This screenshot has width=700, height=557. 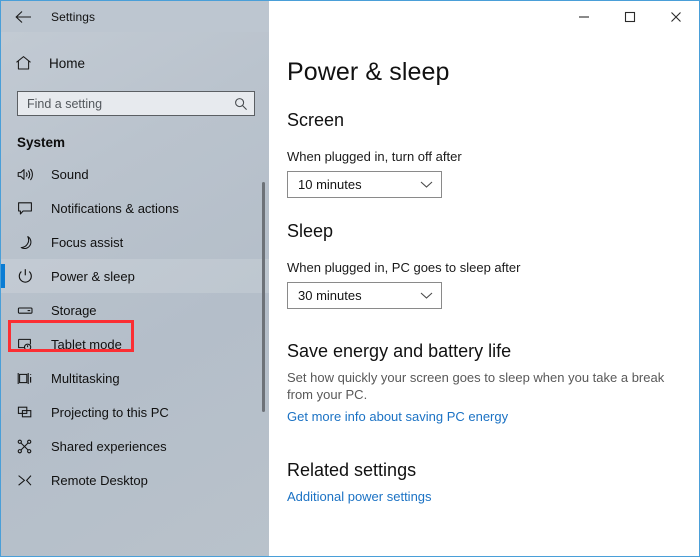 What do you see at coordinates (352, 470) in the screenshot?
I see `related-settings-heading: Related settings` at bounding box center [352, 470].